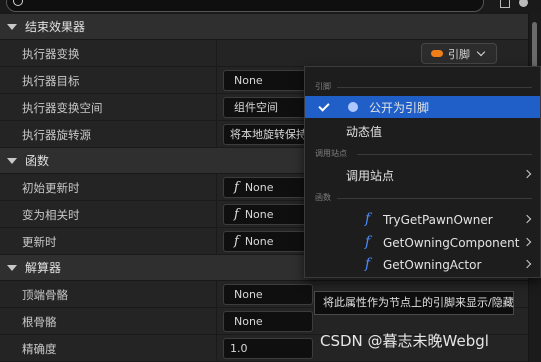 The image size is (541, 362). I want to click on chevron-down-icon, so click(481, 51).